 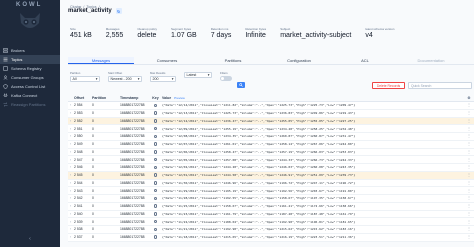 I want to click on deserializer-select: Latest ▾, so click(x=198, y=75).